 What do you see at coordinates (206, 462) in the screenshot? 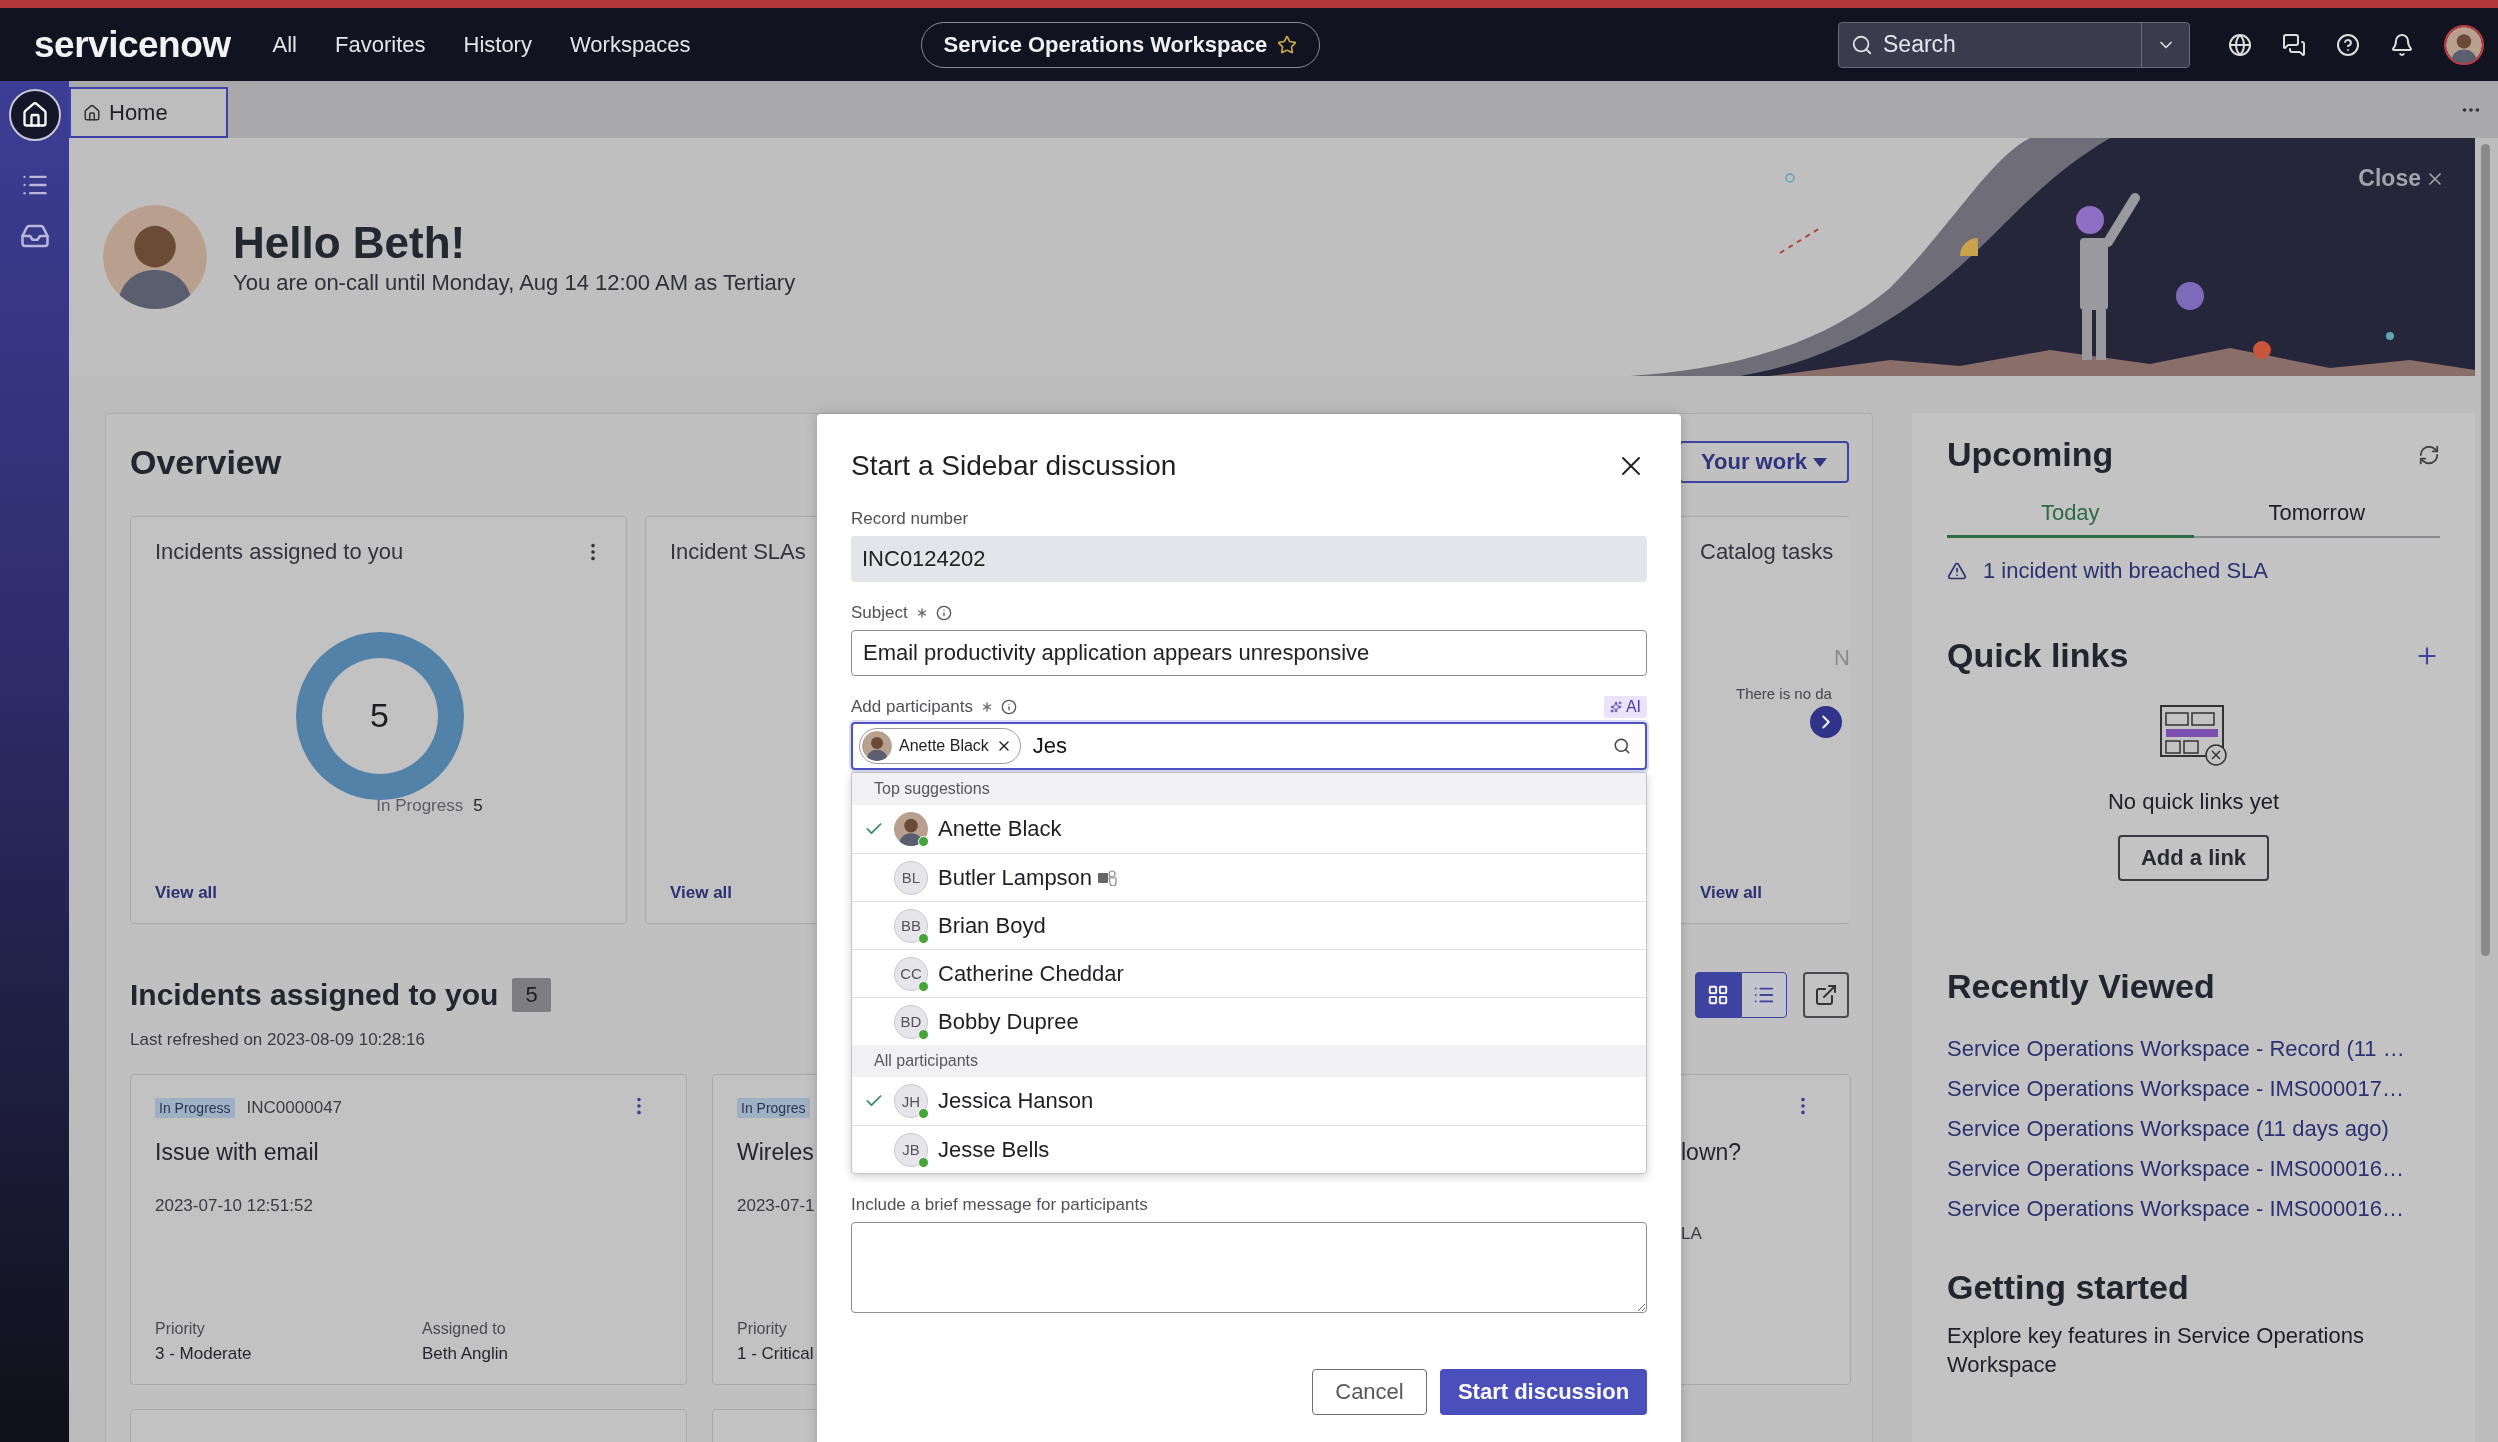
I see `section-title: Overview` at bounding box center [206, 462].